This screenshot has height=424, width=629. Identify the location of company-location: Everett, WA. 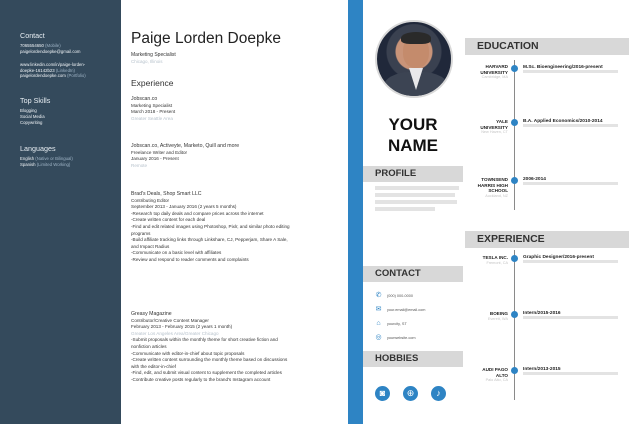
(497, 318).